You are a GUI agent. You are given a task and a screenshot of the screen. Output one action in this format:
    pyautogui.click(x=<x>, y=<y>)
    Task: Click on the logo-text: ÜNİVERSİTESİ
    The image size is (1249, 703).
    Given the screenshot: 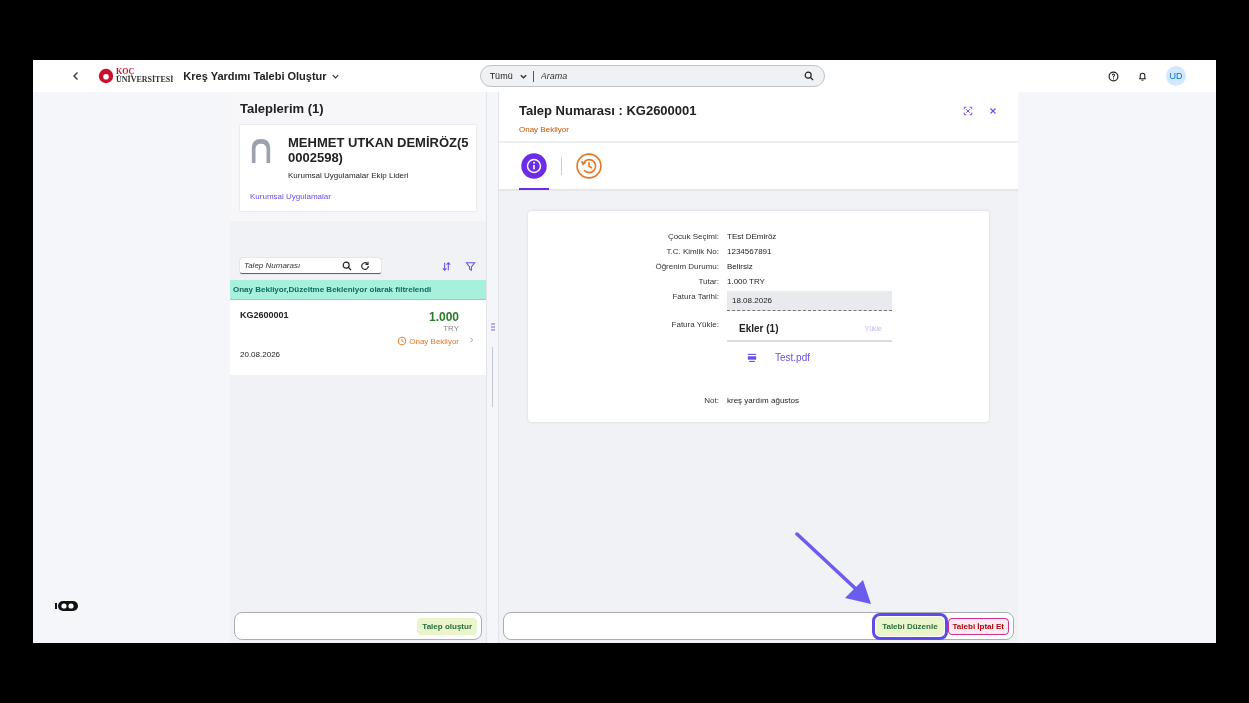 What is the action you would take?
    pyautogui.click(x=145, y=80)
    